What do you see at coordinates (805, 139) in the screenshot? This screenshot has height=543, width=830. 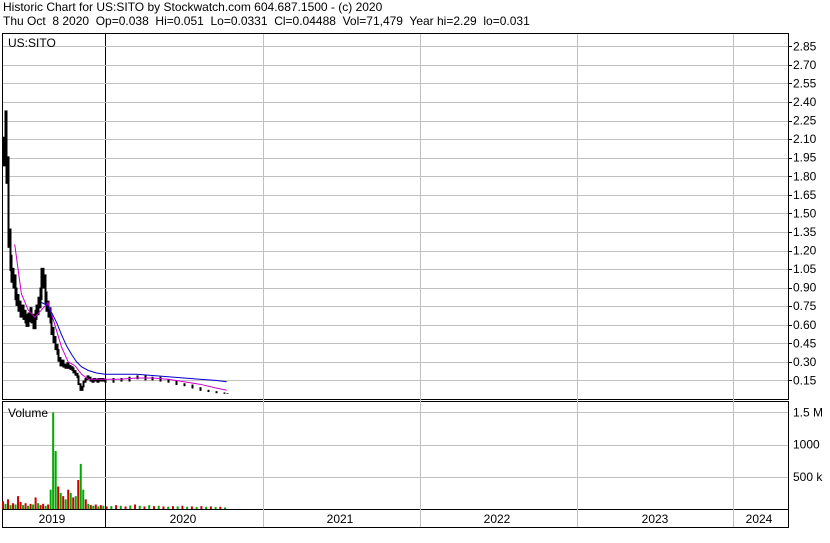 I see `price-tick-label: 2.10` at bounding box center [805, 139].